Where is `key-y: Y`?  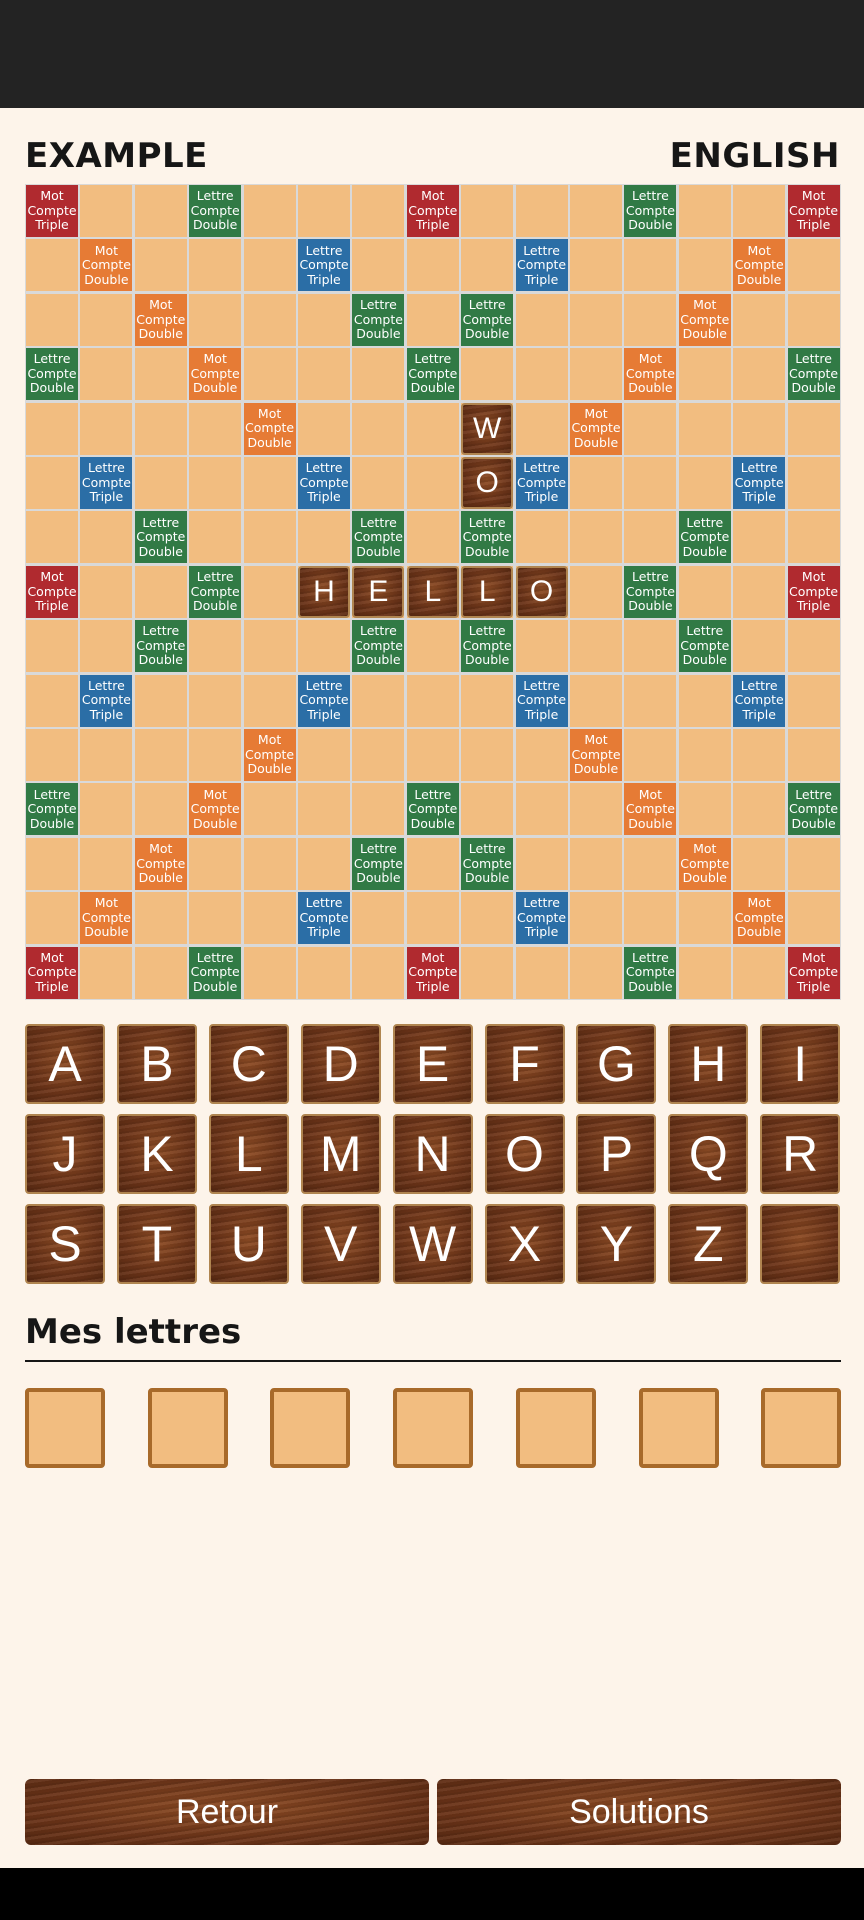
key-y: Y is located at coordinates (616, 1244).